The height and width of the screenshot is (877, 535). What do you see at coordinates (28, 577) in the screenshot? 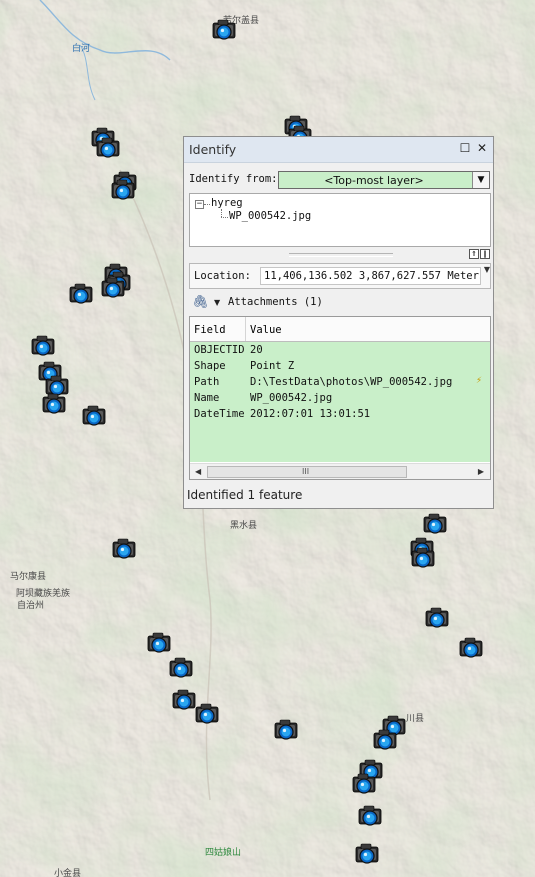
I see `map-place-label: 马尔康县` at bounding box center [28, 577].